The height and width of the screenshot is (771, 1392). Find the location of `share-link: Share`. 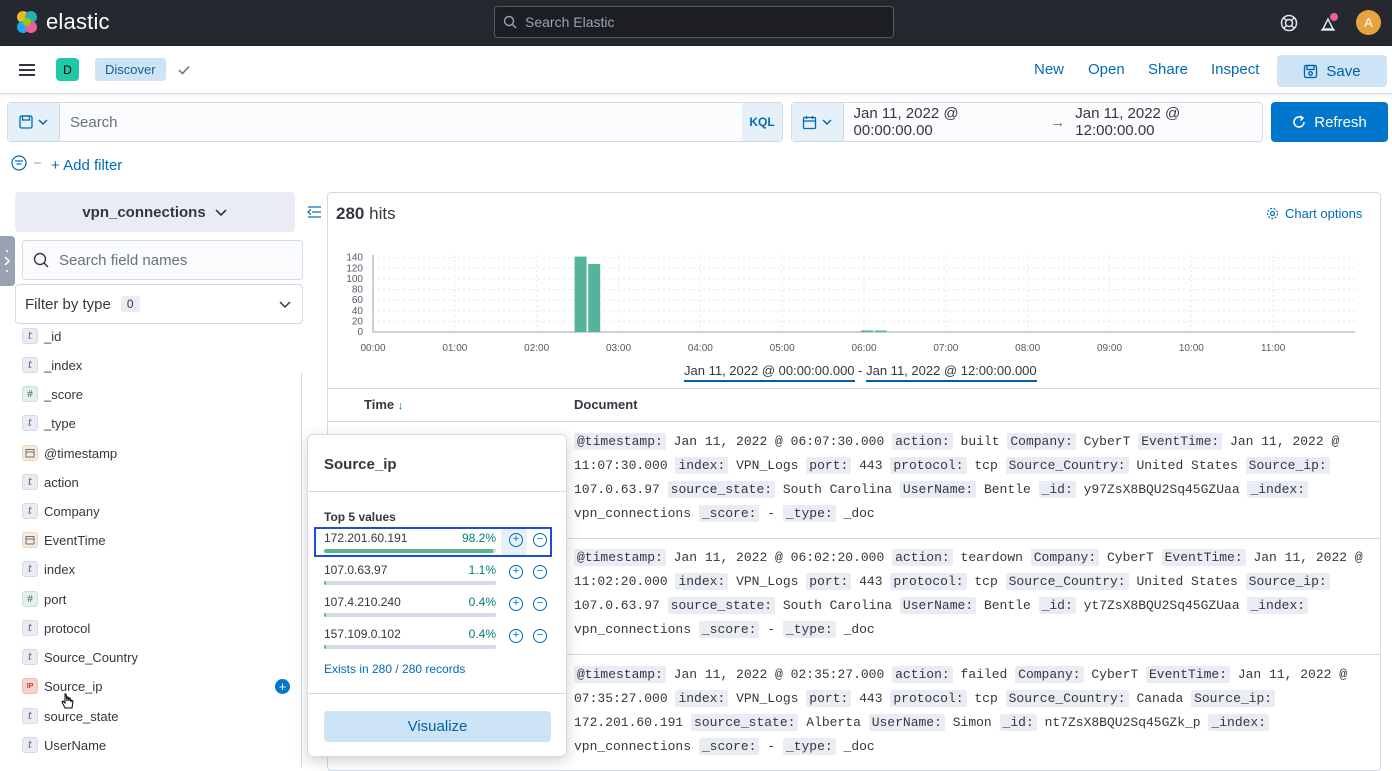

share-link: Share is located at coordinates (1168, 69).